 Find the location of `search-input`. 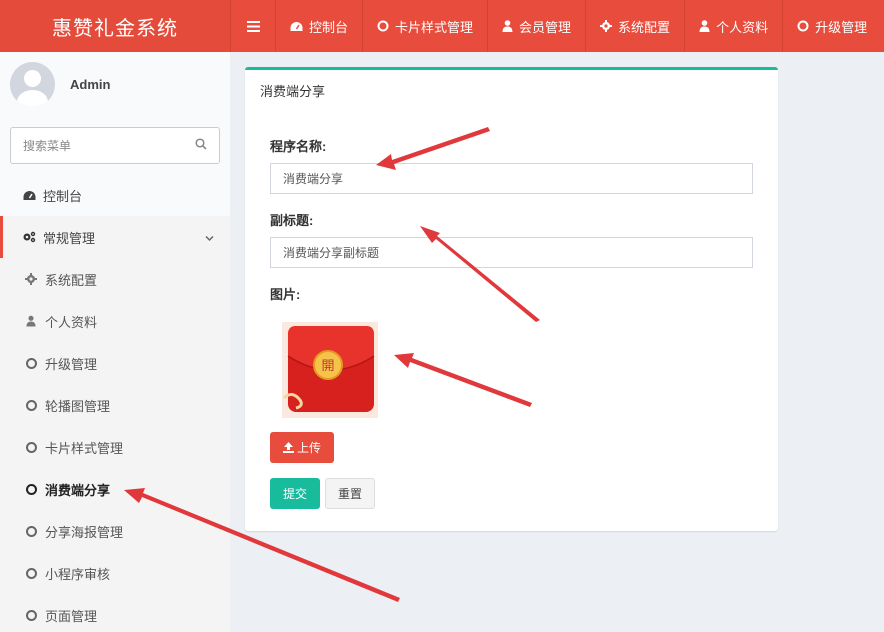

search-input is located at coordinates (98, 145).